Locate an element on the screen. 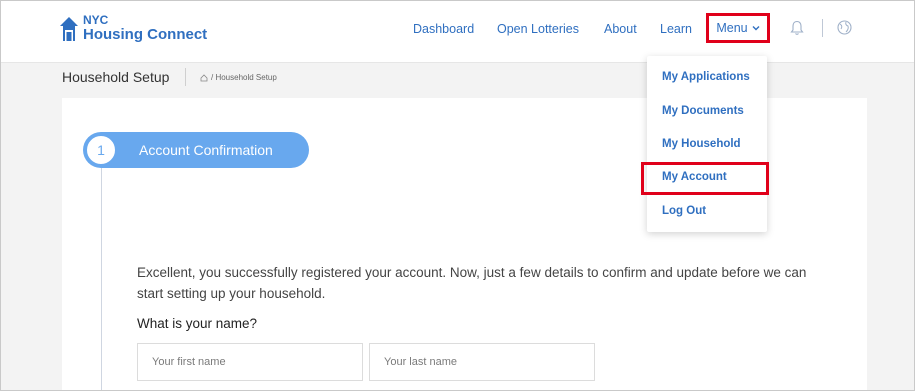  logo-text: NYC Housing Connect is located at coordinates (145, 28).